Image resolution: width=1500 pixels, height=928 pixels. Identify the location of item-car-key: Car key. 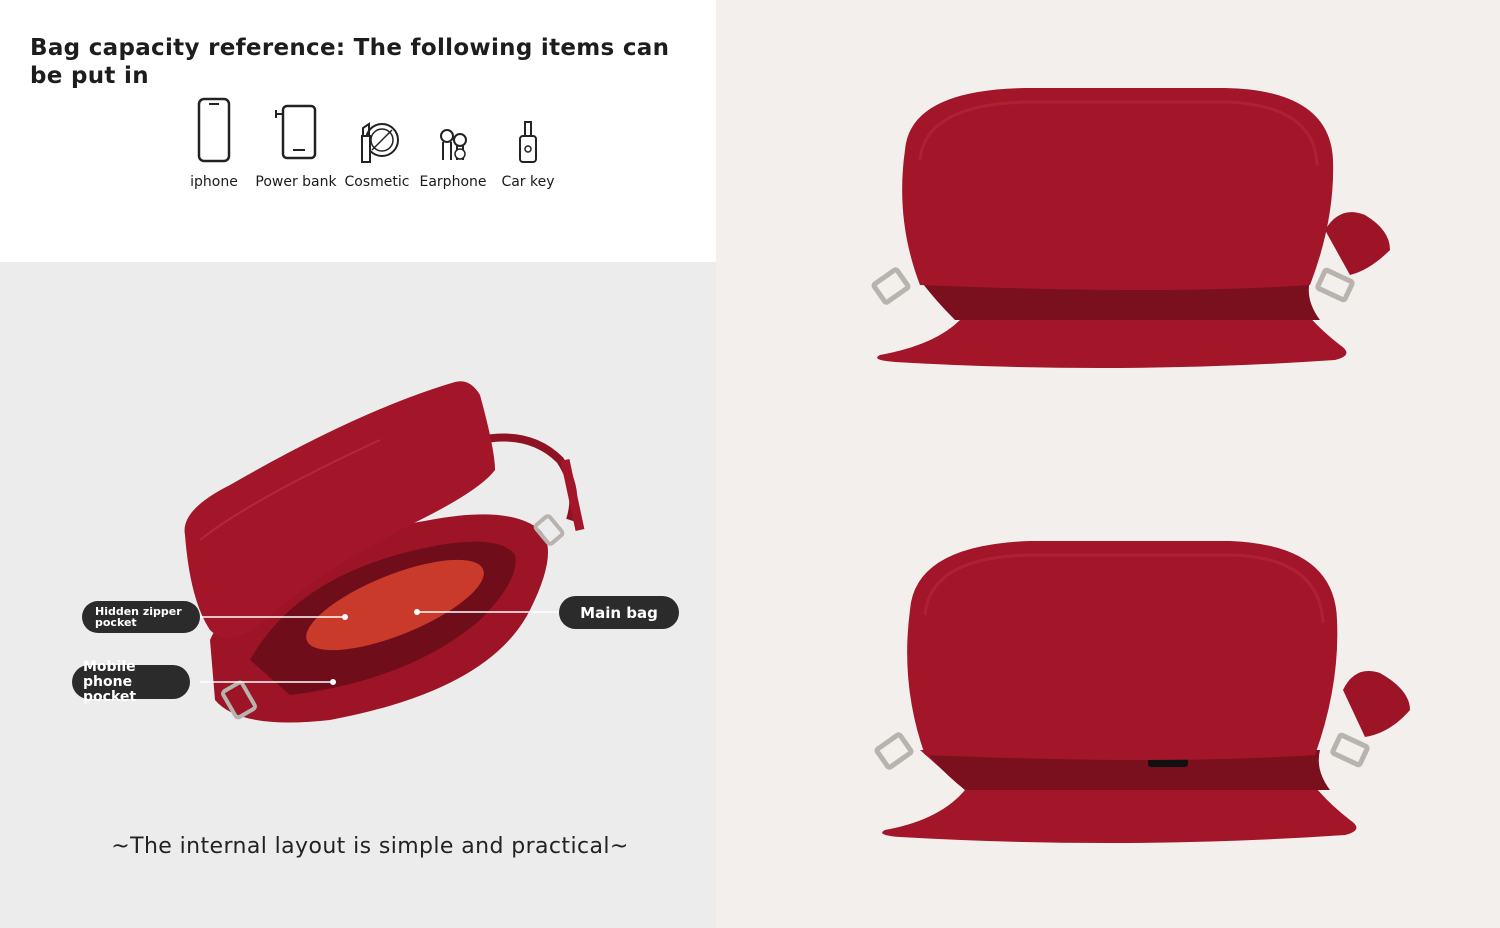
(528, 143).